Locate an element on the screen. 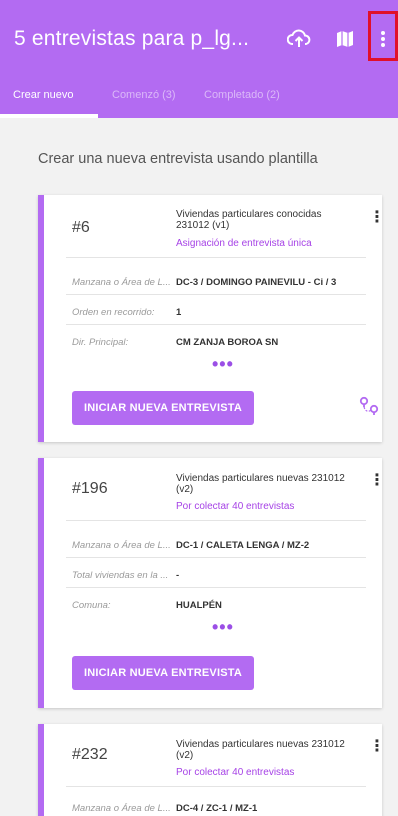 The image size is (398, 816). field-value: 1 is located at coordinates (179, 312).